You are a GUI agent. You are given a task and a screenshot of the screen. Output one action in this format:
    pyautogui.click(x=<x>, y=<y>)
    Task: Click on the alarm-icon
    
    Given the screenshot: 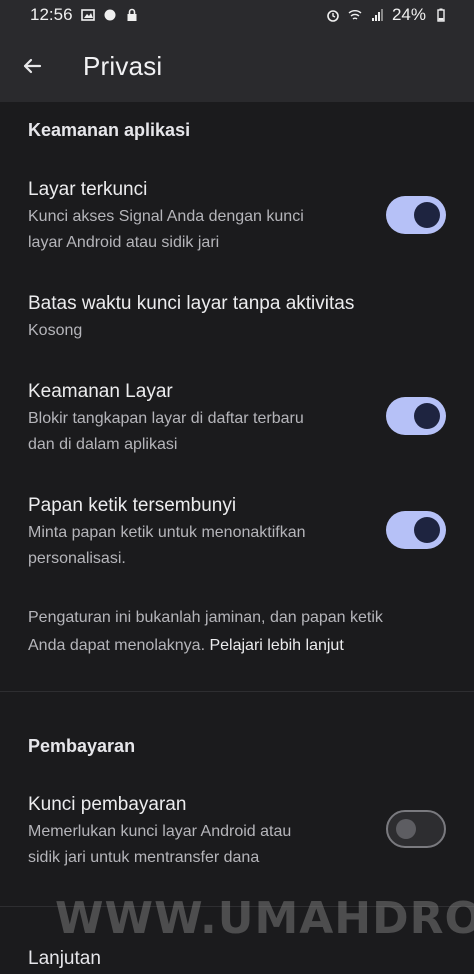 What is the action you would take?
    pyautogui.click(x=333, y=16)
    